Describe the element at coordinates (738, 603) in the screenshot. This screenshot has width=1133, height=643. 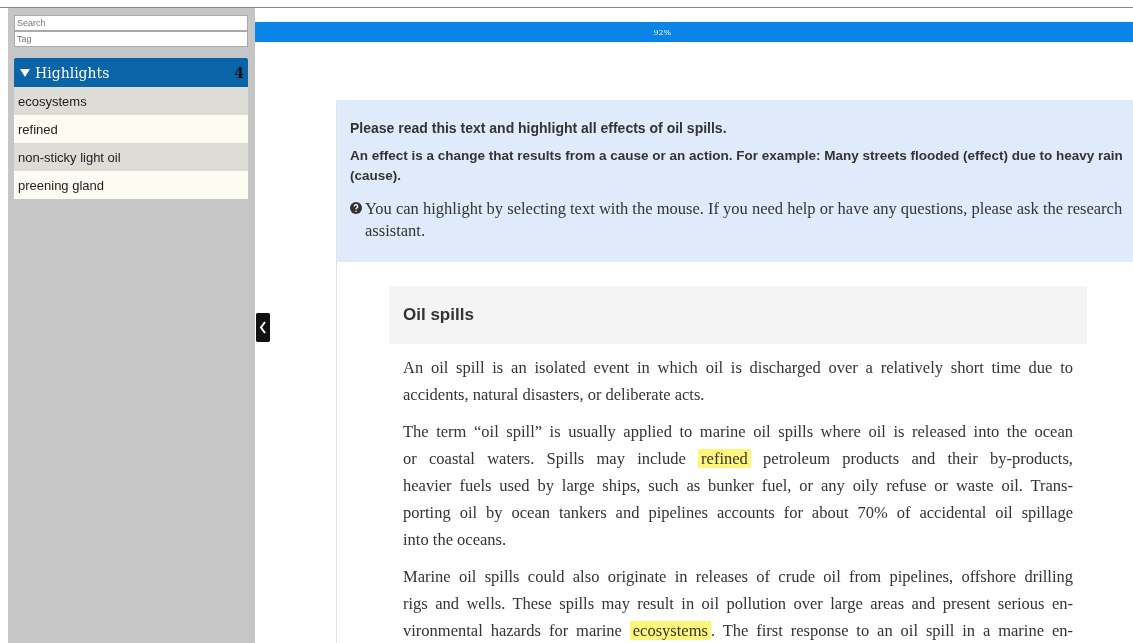
I see `article-text: rigs and wells. These spills may result in oil pollution over large areas and present serious en-` at that location.